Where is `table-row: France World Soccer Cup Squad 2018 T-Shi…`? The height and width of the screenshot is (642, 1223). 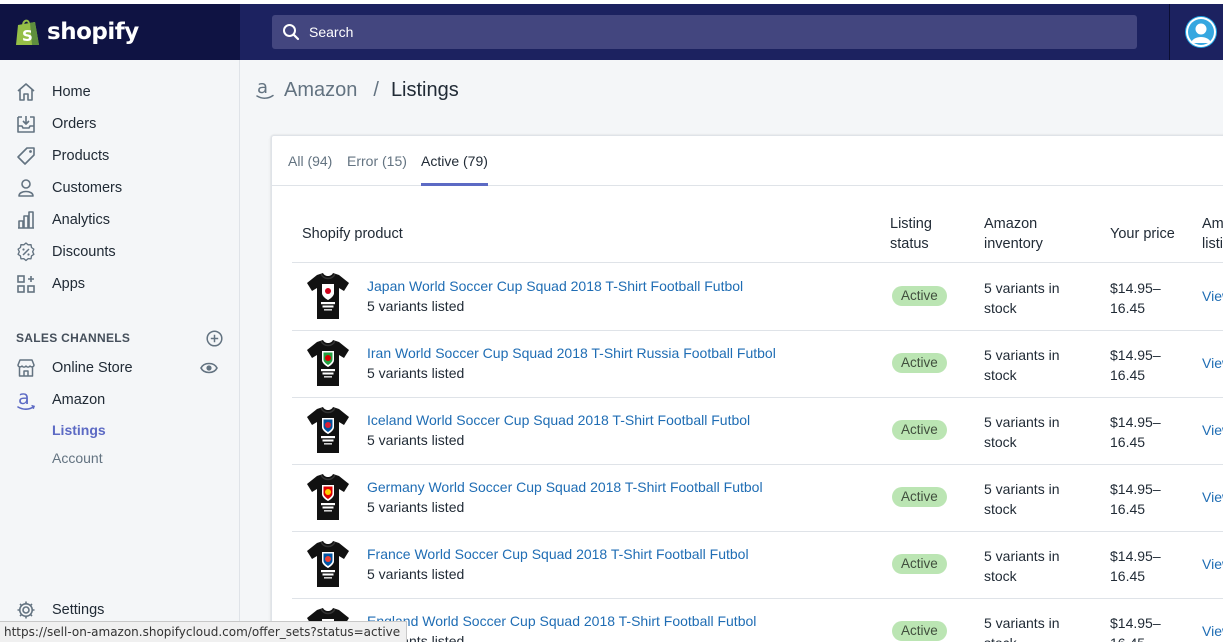 table-row: France World Soccer Cup Squad 2018 T-Shi… is located at coordinates (747, 564).